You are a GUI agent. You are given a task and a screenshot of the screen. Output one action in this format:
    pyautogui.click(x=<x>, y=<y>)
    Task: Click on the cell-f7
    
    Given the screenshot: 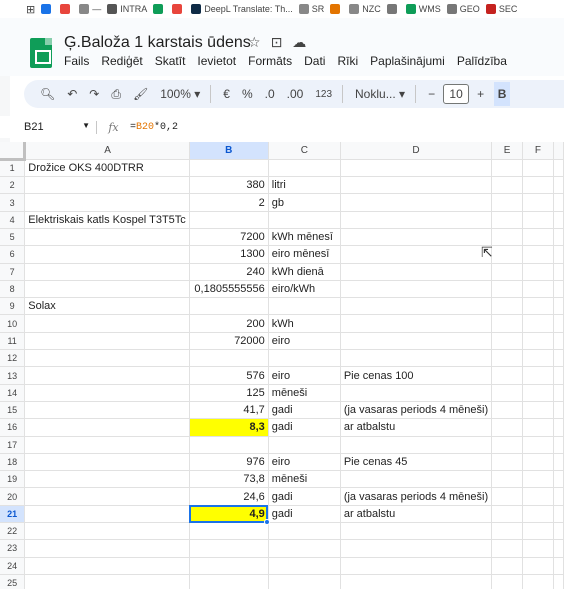 What is the action you would take?
    pyautogui.click(x=538, y=272)
    